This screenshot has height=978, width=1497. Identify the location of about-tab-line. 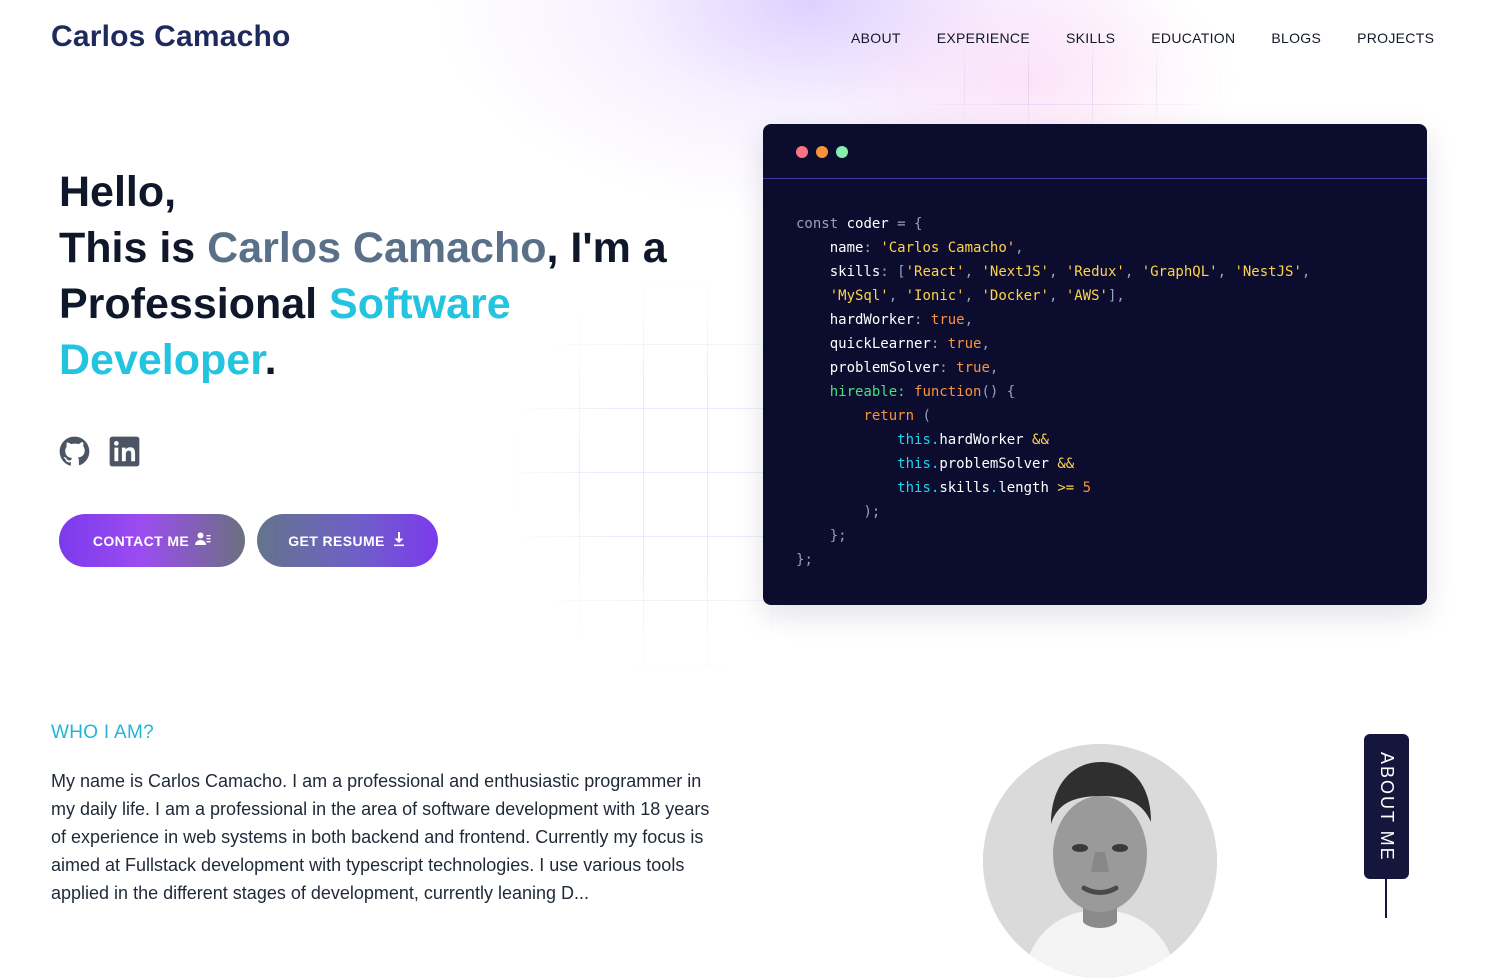
(1386, 898).